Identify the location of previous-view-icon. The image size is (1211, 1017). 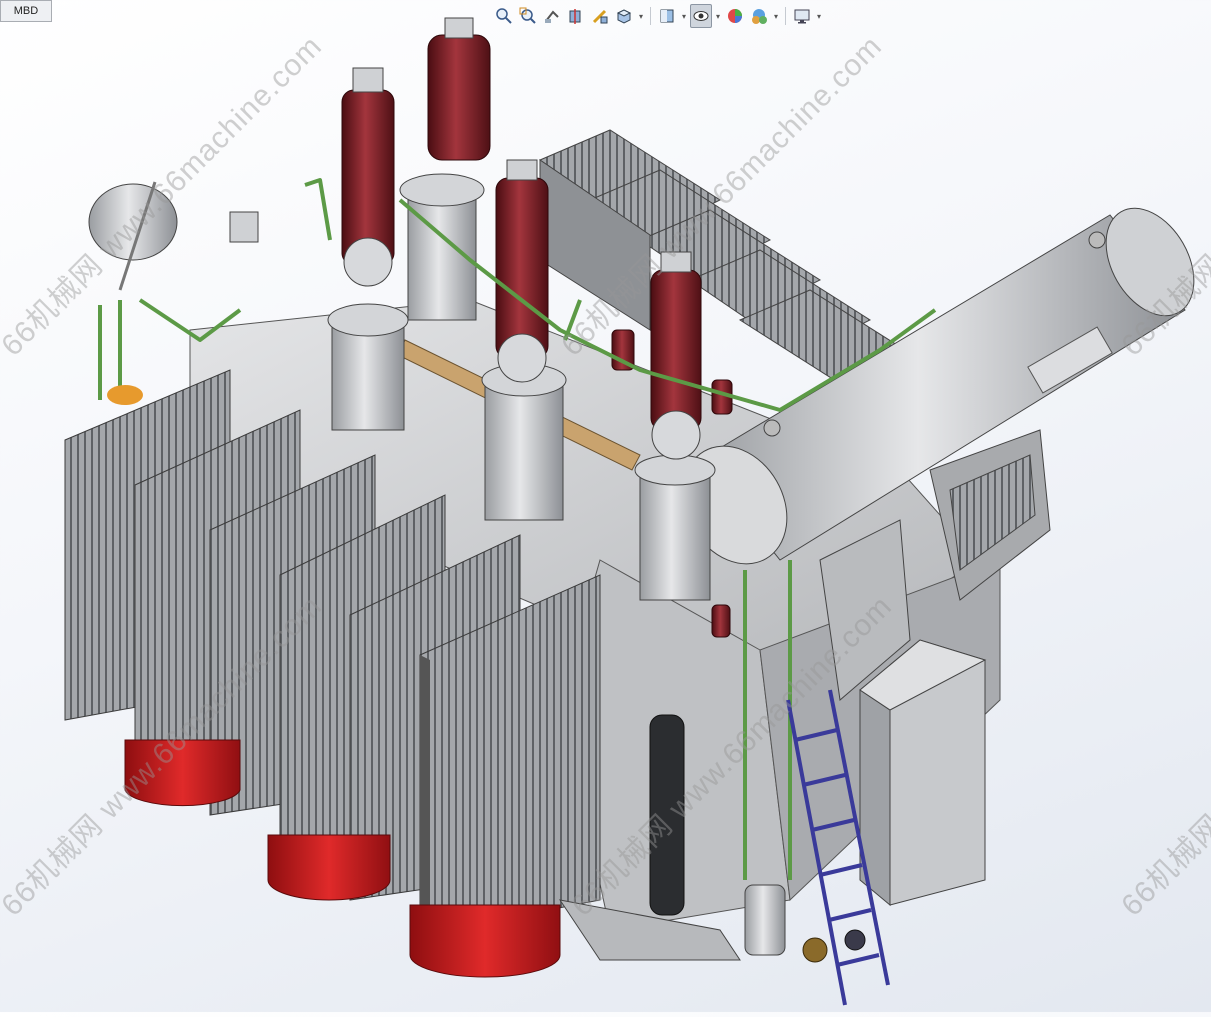
(552, 16).